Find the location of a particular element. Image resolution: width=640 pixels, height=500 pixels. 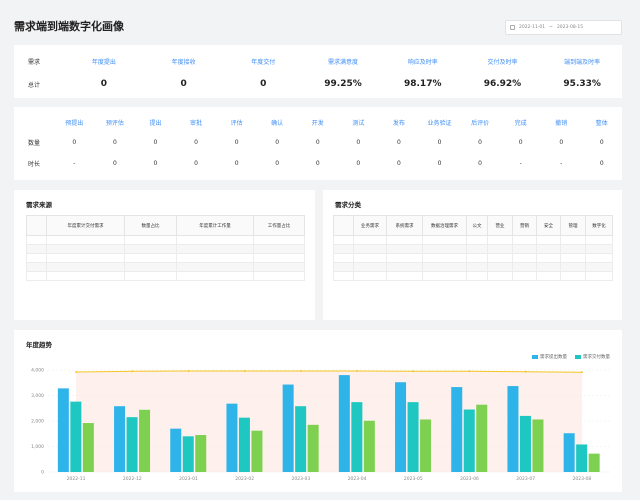

y-tick-label: 4,000 is located at coordinates (37, 371).